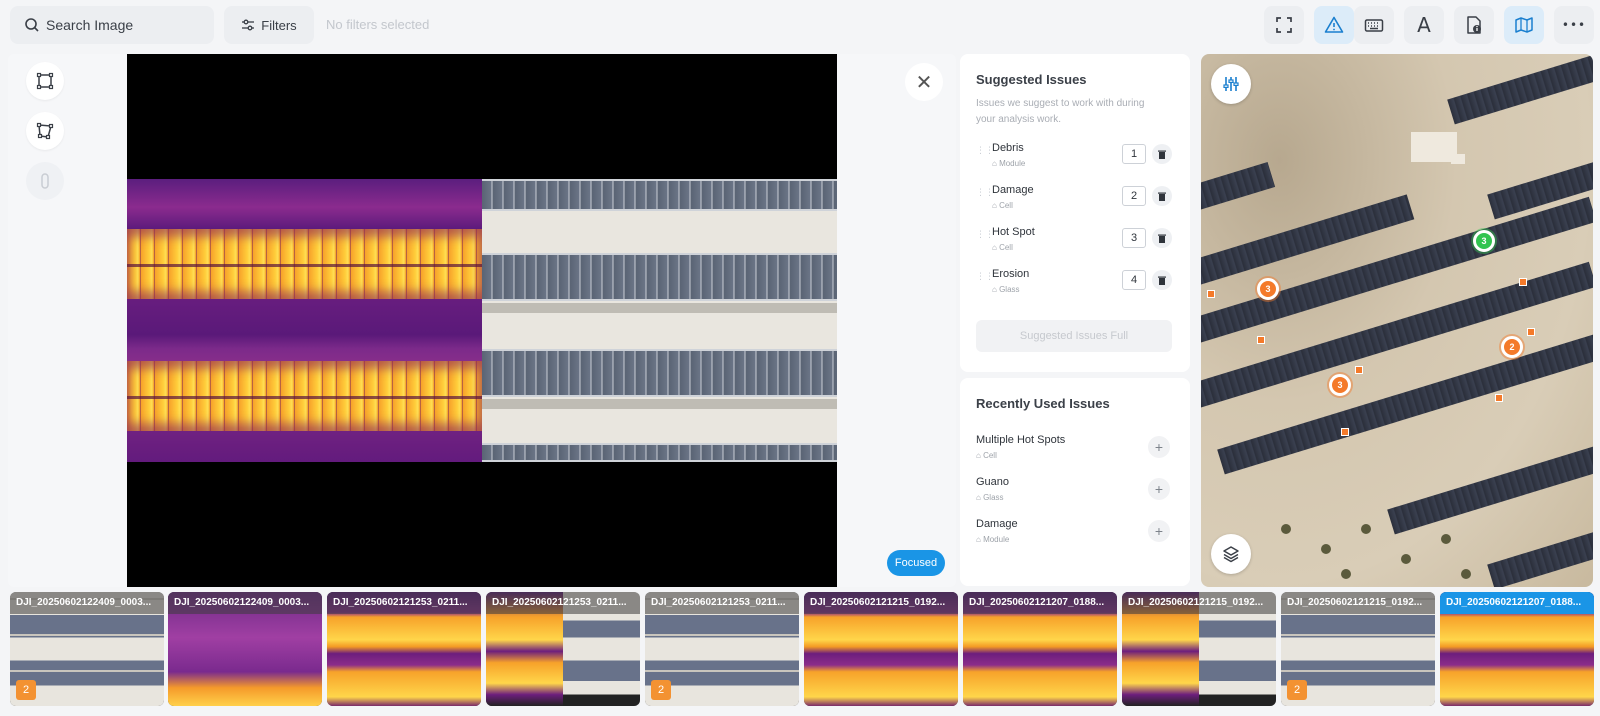 This screenshot has height=716, width=1600. Describe the element at coordinates (1076, 244) in the screenshot. I see `suggested-issue-hot-spot: ⋮⋮ Hot Spot ⌂ Cell 3` at that location.